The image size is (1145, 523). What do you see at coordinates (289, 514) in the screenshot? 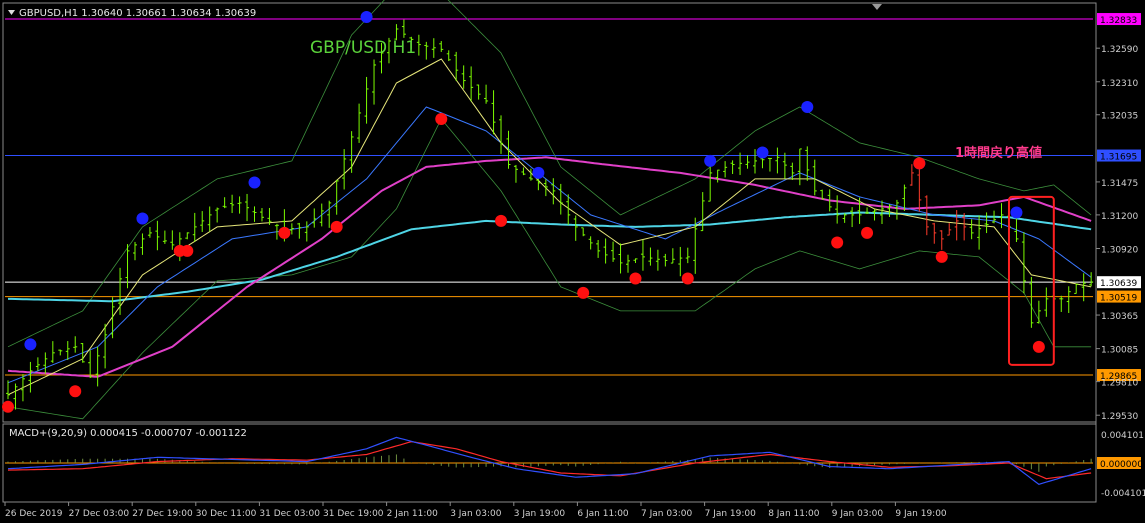
I see `time-tick-label-4: 31 Dec 03:00` at bounding box center [289, 514].